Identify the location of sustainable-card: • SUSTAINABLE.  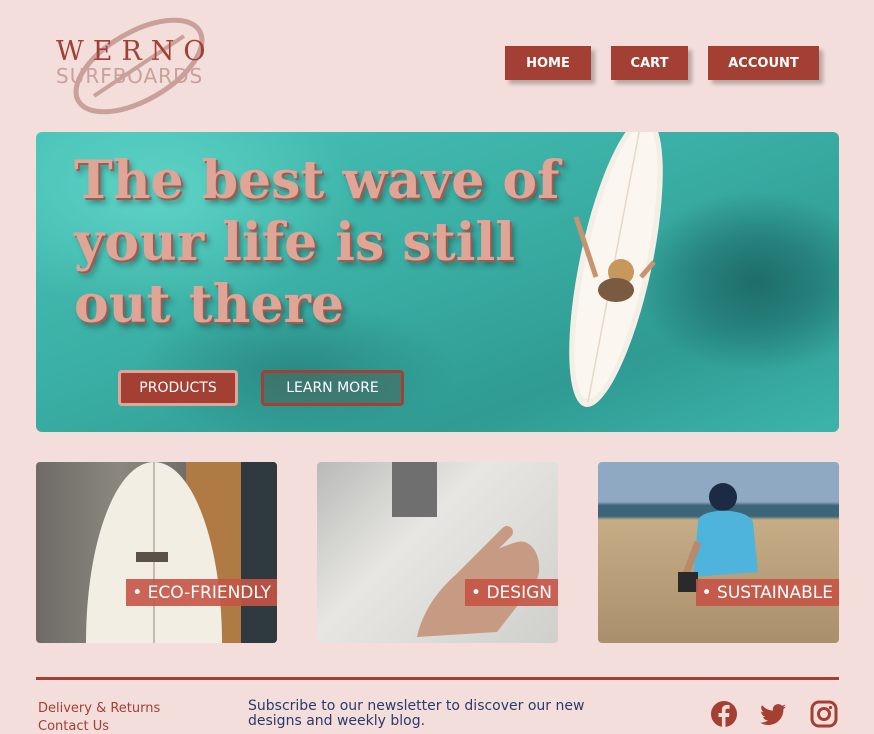
(718, 552).